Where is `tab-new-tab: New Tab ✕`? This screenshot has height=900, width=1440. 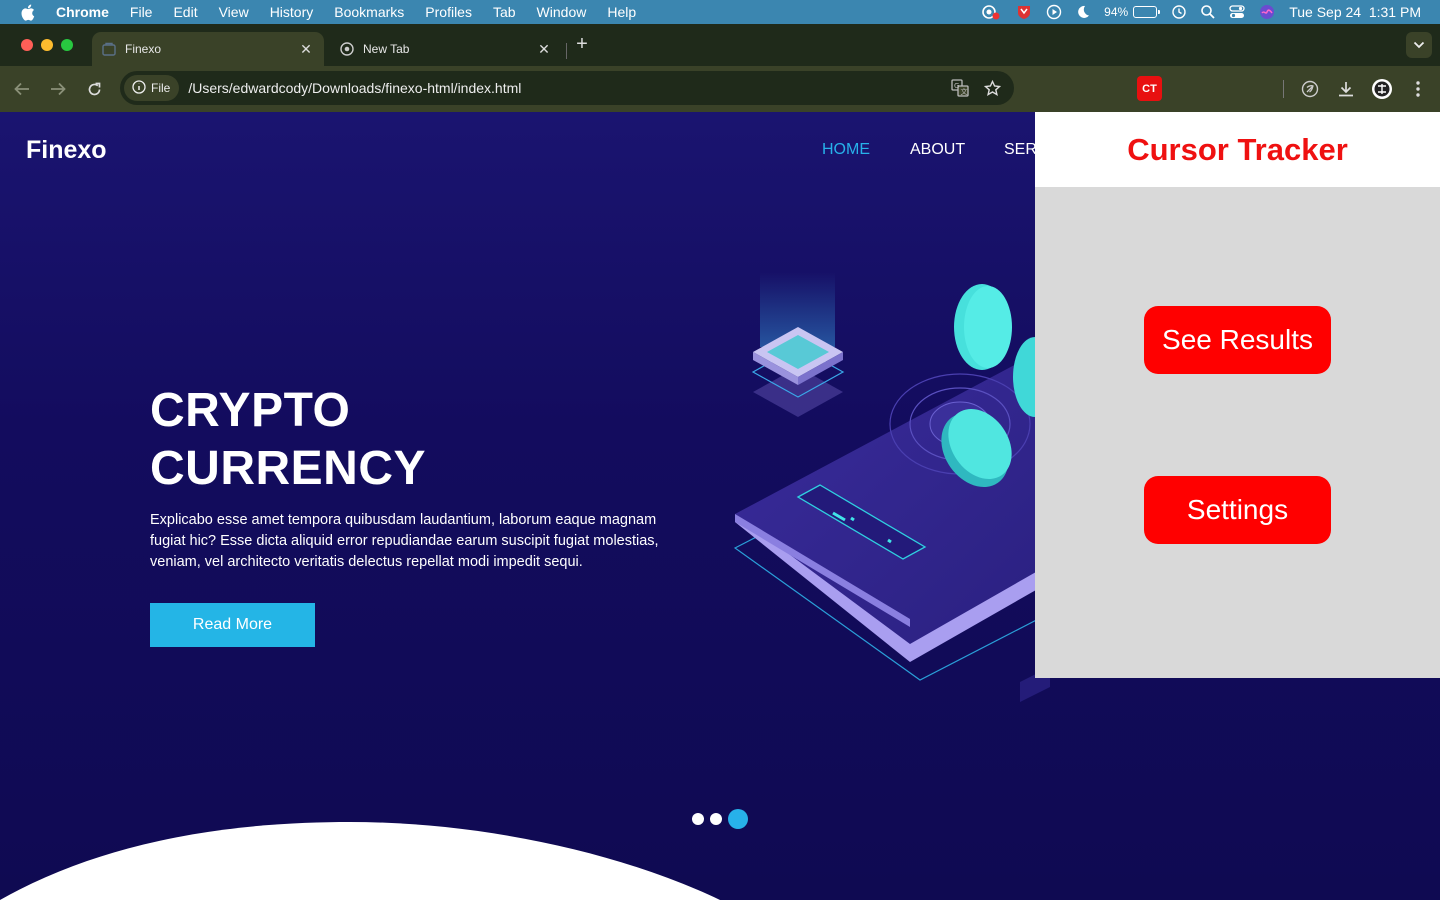
tab-new-tab: New Tab ✕ is located at coordinates (446, 49).